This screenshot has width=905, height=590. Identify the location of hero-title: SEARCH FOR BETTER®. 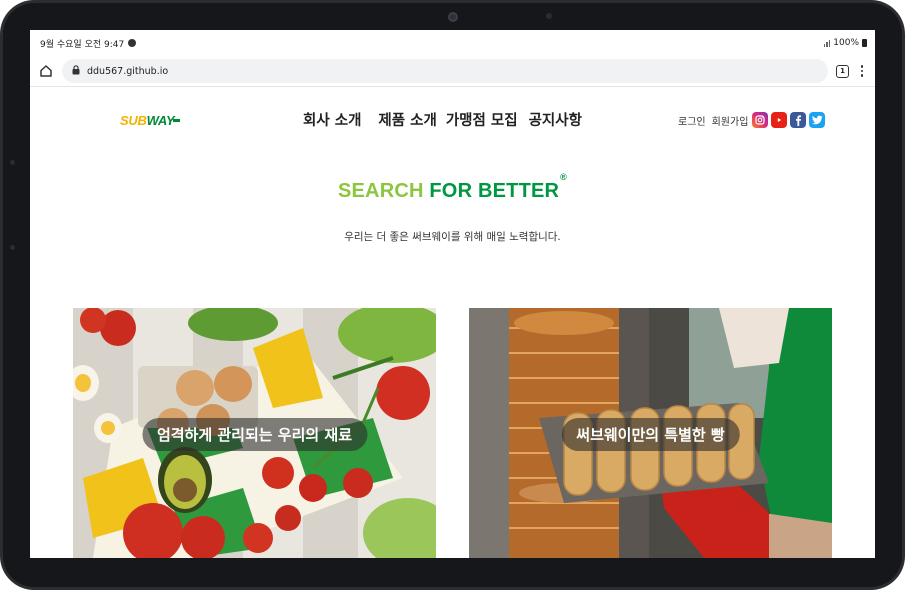
(452, 187).